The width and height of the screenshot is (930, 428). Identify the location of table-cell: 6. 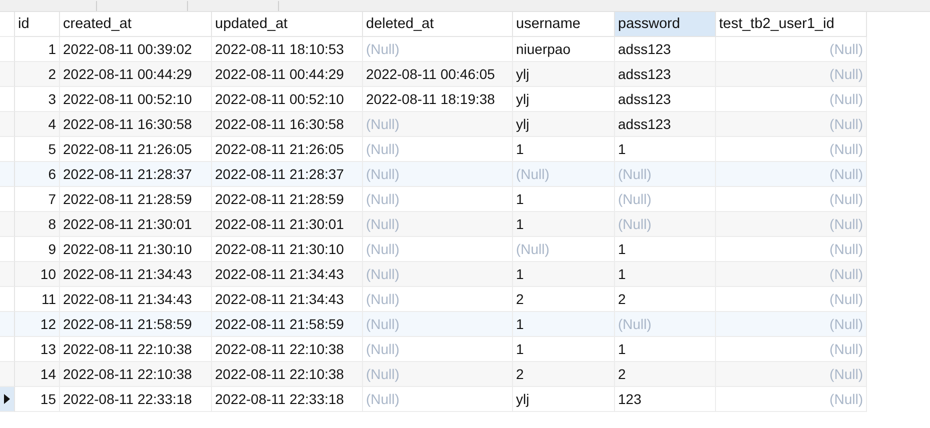
(37, 174).